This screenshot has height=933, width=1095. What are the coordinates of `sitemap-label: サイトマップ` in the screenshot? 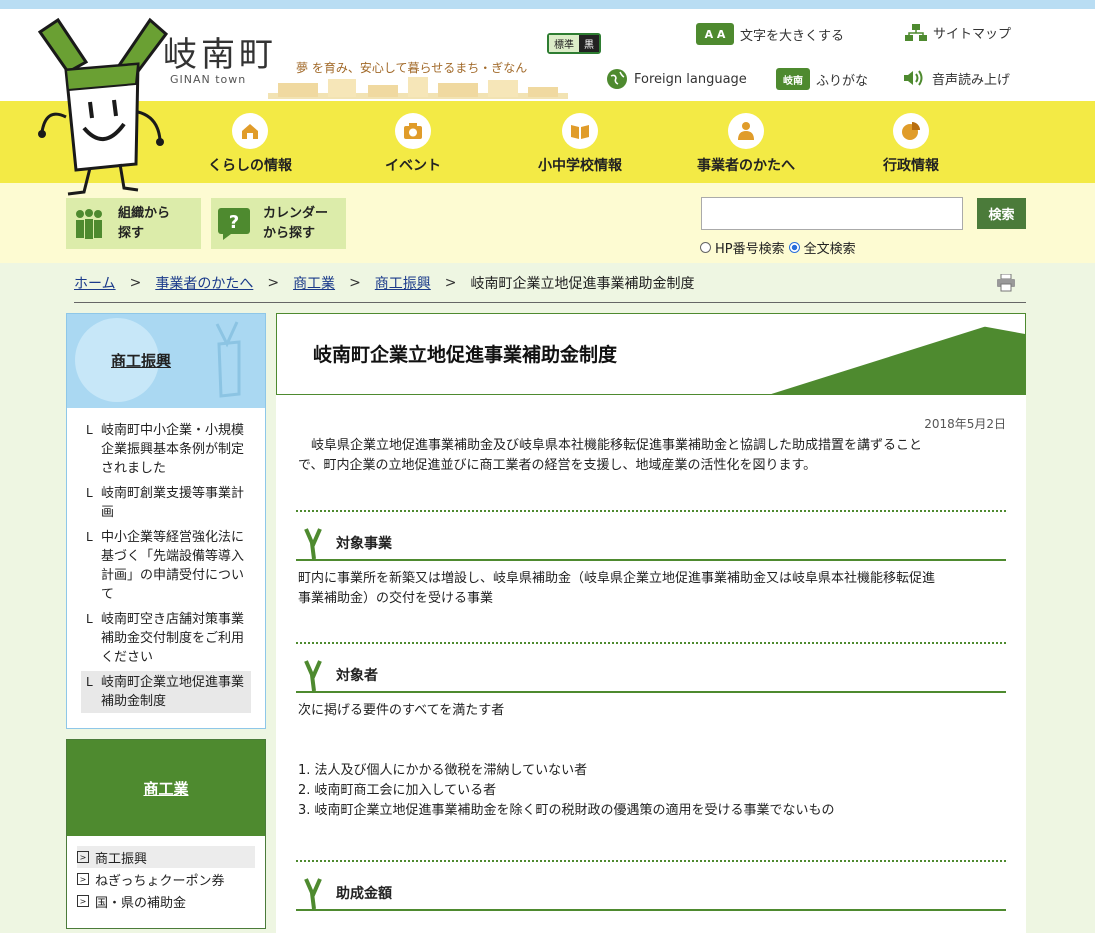 It's located at (972, 34).